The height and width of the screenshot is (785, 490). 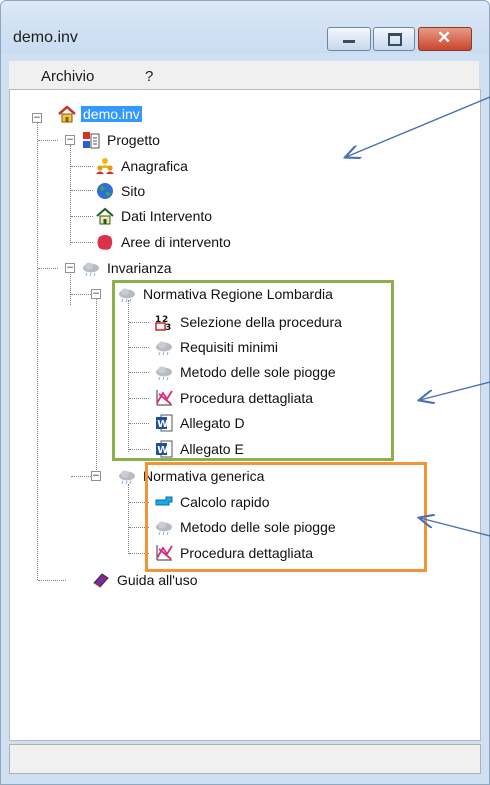 What do you see at coordinates (418, 126) in the screenshot?
I see `annotation-arrow-progetto` at bounding box center [418, 126].